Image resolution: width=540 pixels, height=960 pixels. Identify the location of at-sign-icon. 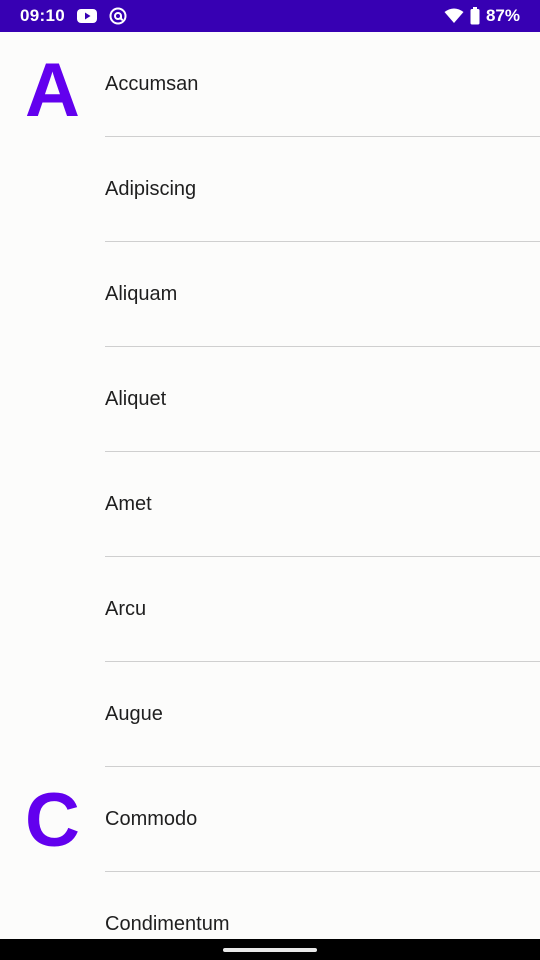
(118, 16).